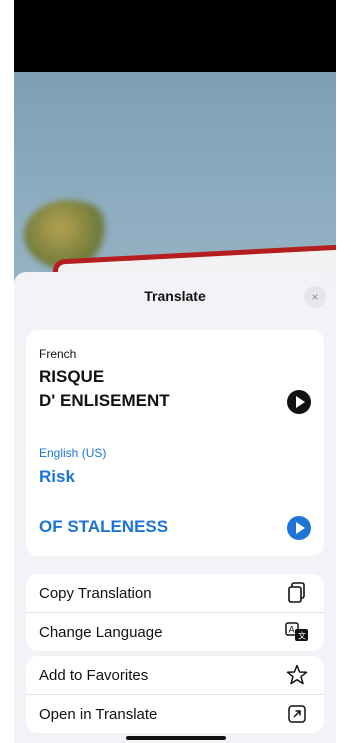 The width and height of the screenshot is (351, 743). Describe the element at coordinates (297, 714) in the screenshot. I see `open-external-icon` at that location.